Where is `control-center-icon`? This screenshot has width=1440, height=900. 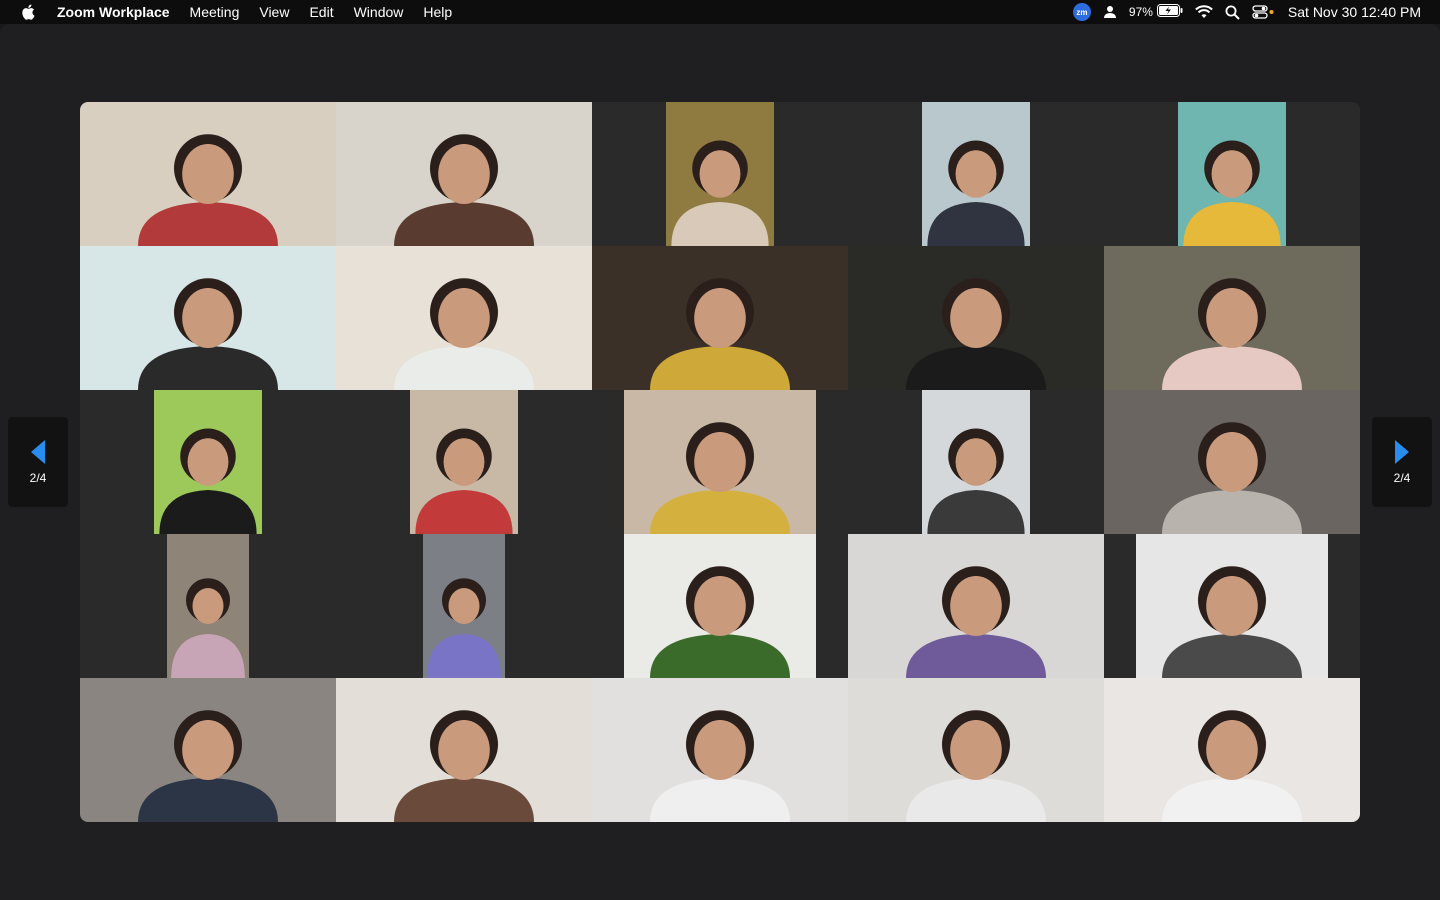 control-center-icon is located at coordinates (1263, 12).